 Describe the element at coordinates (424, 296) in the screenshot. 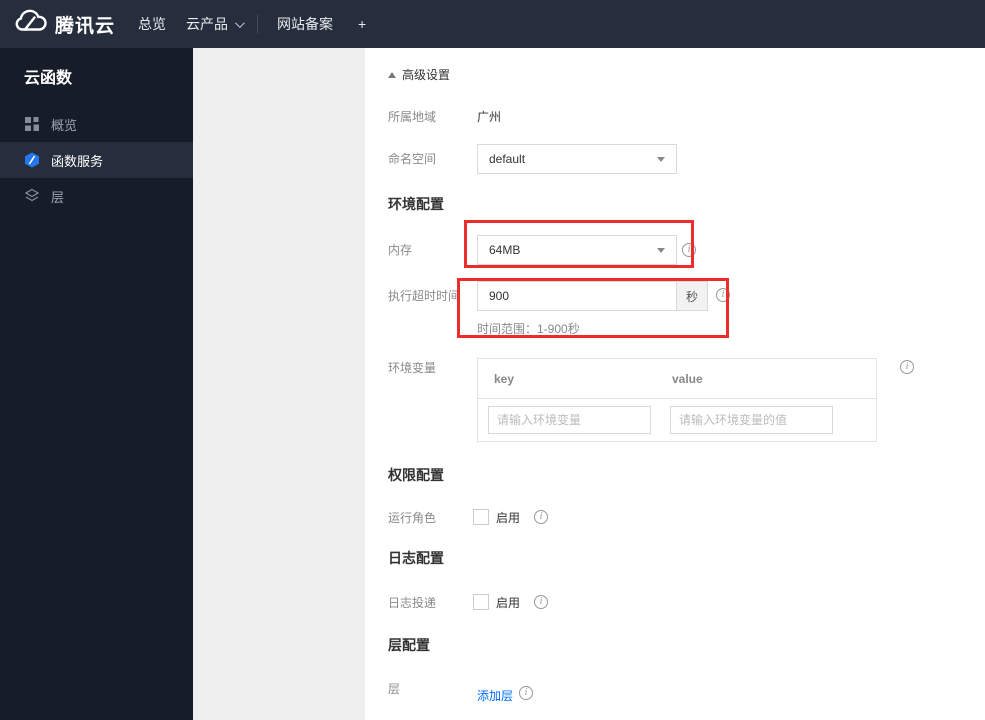

I see `timeout-label: 执行超时时间` at that location.